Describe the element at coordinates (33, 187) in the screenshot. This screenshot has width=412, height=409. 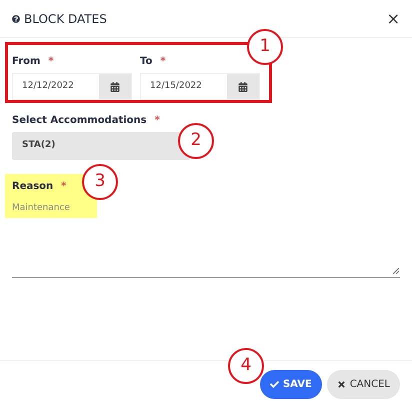
I see `field-label: Reason` at that location.